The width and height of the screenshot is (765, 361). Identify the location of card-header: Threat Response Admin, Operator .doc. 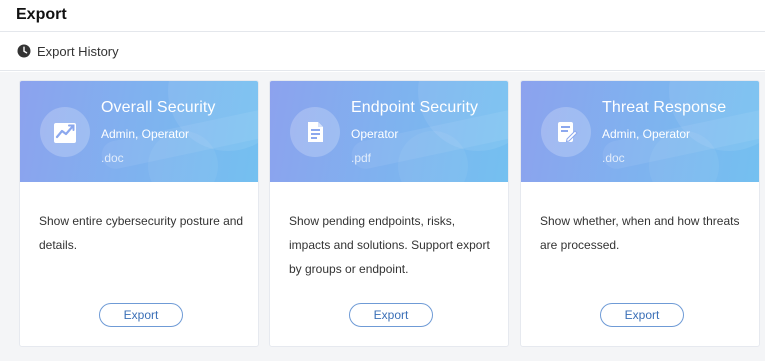
(640, 131).